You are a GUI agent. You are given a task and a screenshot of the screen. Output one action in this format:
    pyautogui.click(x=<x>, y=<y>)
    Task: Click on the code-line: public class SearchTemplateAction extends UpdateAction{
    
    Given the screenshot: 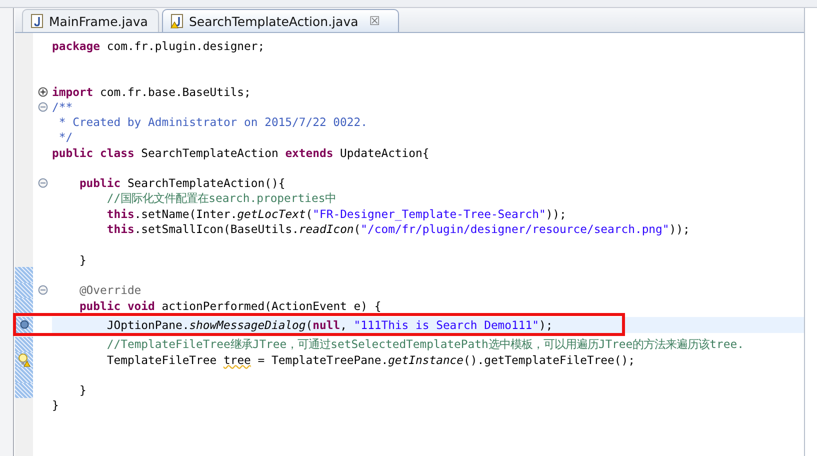 What is the action you would take?
    pyautogui.click(x=241, y=153)
    